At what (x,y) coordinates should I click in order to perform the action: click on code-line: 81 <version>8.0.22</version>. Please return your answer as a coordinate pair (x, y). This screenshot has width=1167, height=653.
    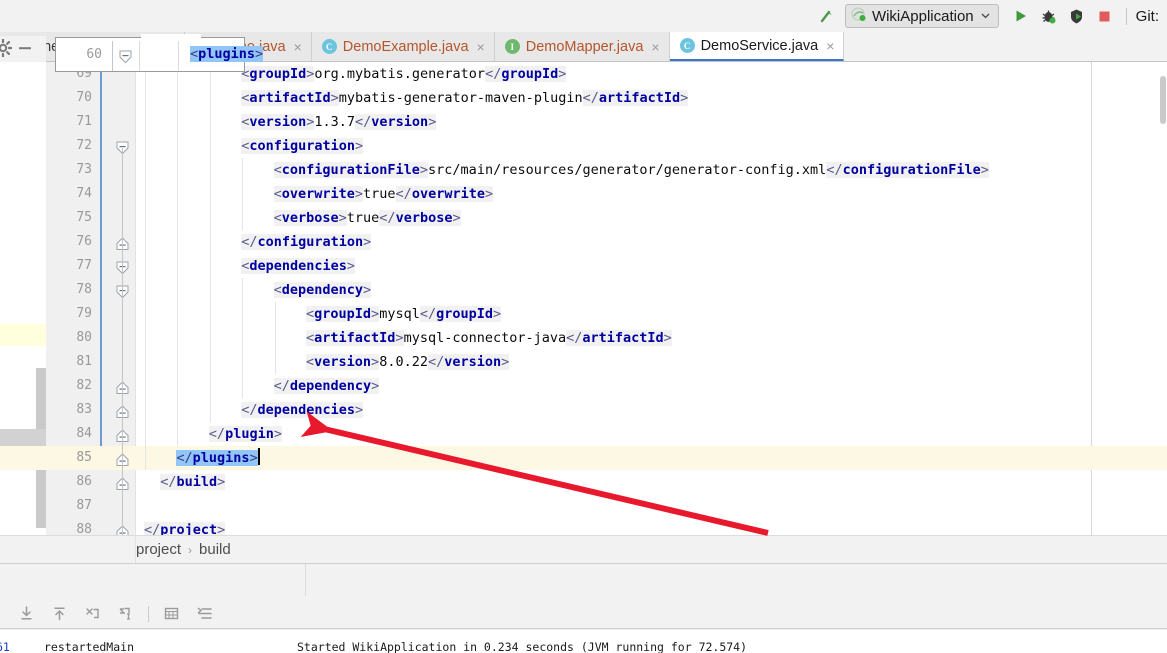
    Looking at the image, I should click on (583, 362).